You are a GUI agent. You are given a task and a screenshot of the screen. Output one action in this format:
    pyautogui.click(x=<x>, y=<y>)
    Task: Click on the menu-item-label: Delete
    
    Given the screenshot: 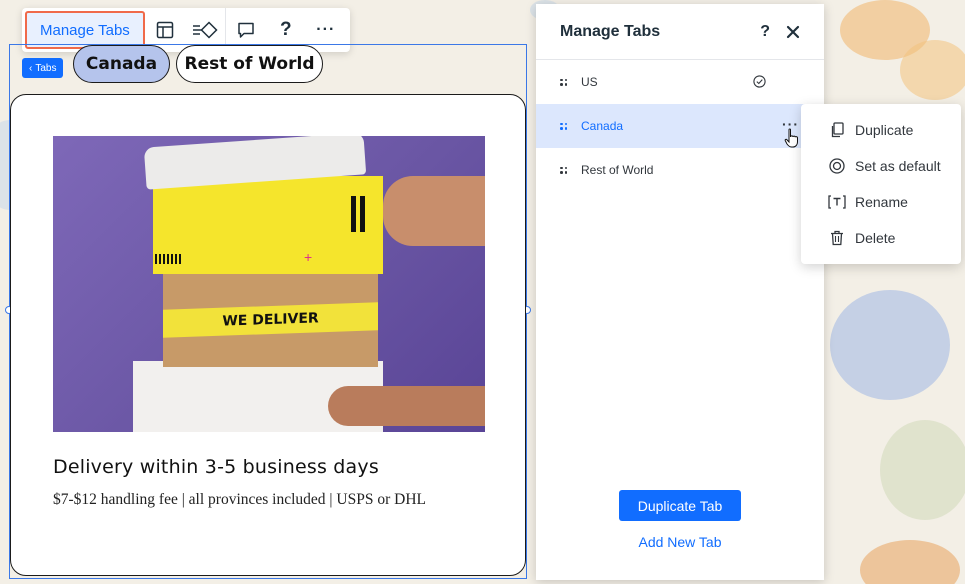 What is the action you would take?
    pyautogui.click(x=875, y=238)
    